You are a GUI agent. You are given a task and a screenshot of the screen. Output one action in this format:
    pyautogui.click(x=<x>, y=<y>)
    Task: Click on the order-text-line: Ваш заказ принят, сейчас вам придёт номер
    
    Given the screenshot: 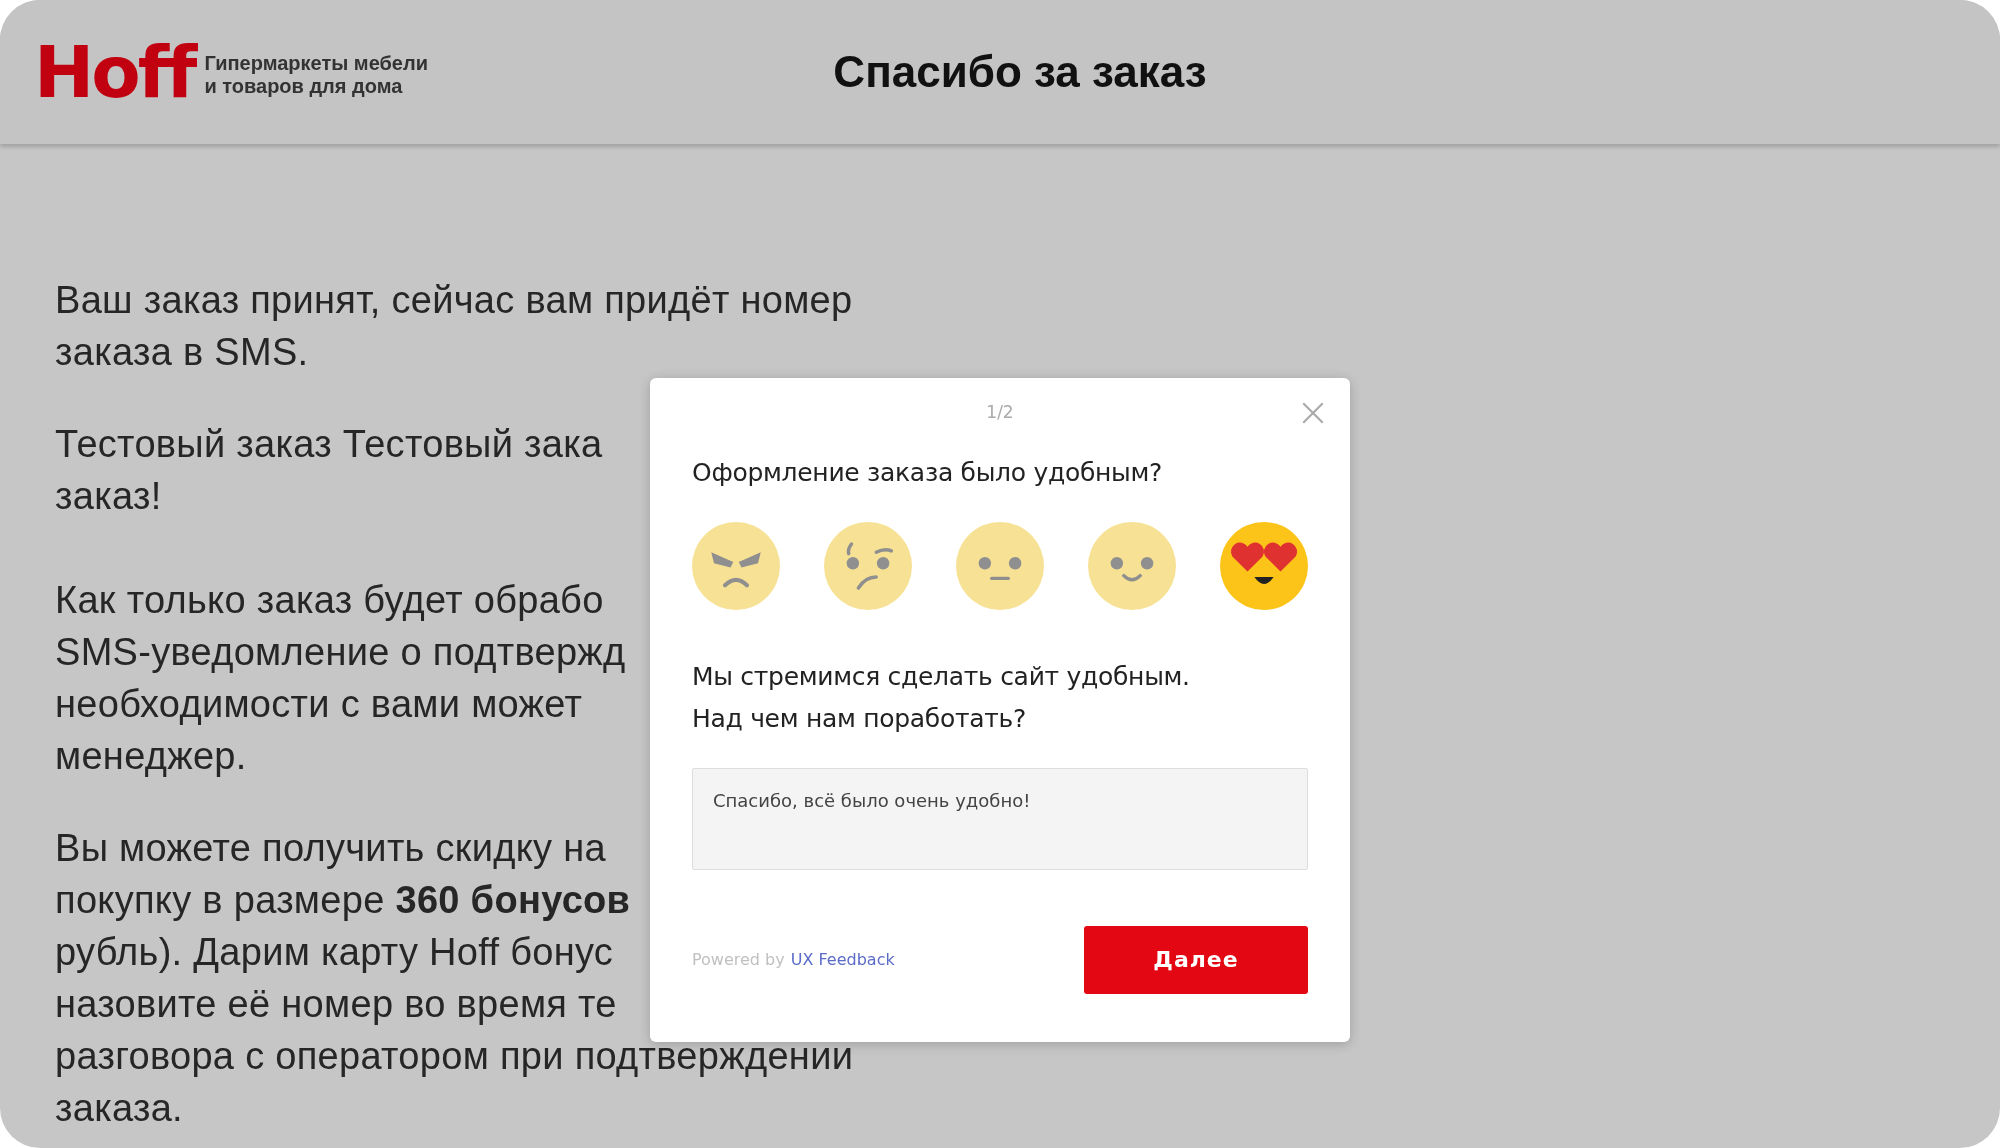 What is the action you would take?
    pyautogui.click(x=454, y=300)
    